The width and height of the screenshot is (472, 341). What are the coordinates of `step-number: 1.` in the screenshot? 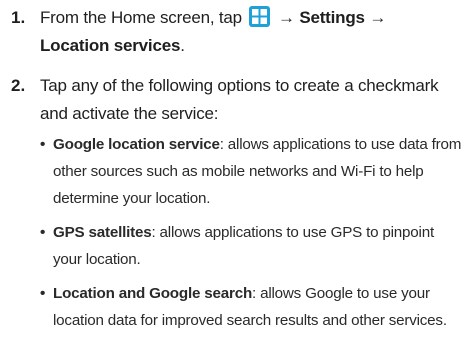 It's located at (18, 17).